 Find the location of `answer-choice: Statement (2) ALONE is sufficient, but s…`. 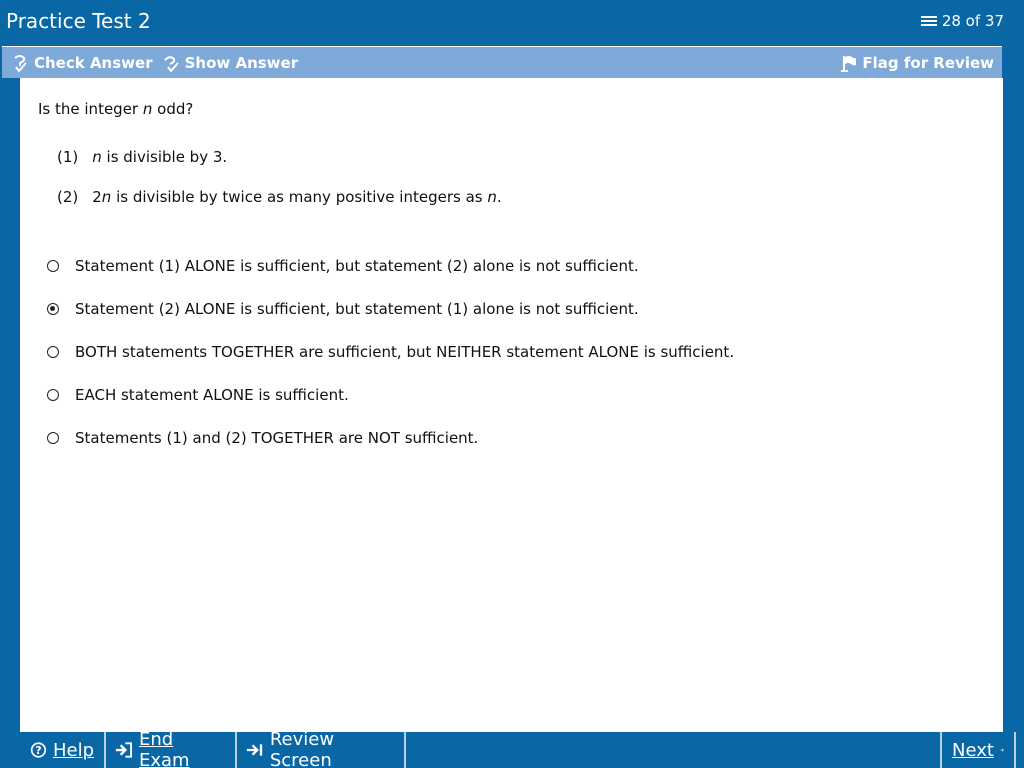

answer-choice: Statement (2) ALONE is sufficient, but s… is located at coordinates (342, 309).